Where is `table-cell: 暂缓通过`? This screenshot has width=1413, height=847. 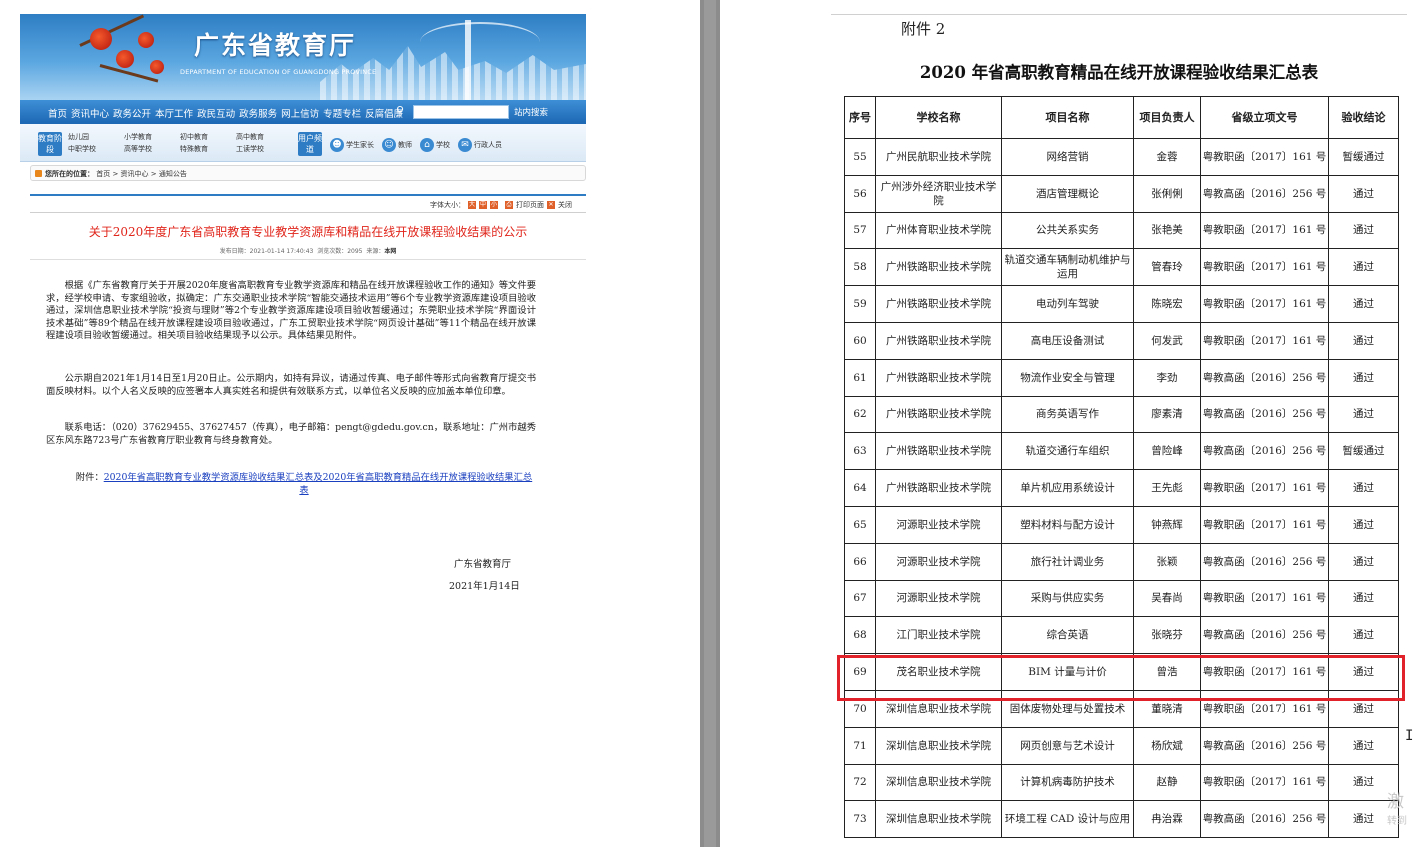 table-cell: 暂缓通过 is located at coordinates (1363, 157).